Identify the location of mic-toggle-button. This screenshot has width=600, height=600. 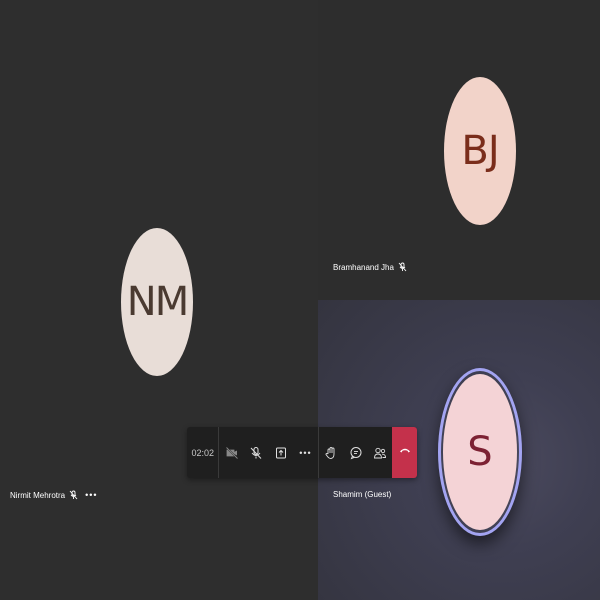
(256, 452).